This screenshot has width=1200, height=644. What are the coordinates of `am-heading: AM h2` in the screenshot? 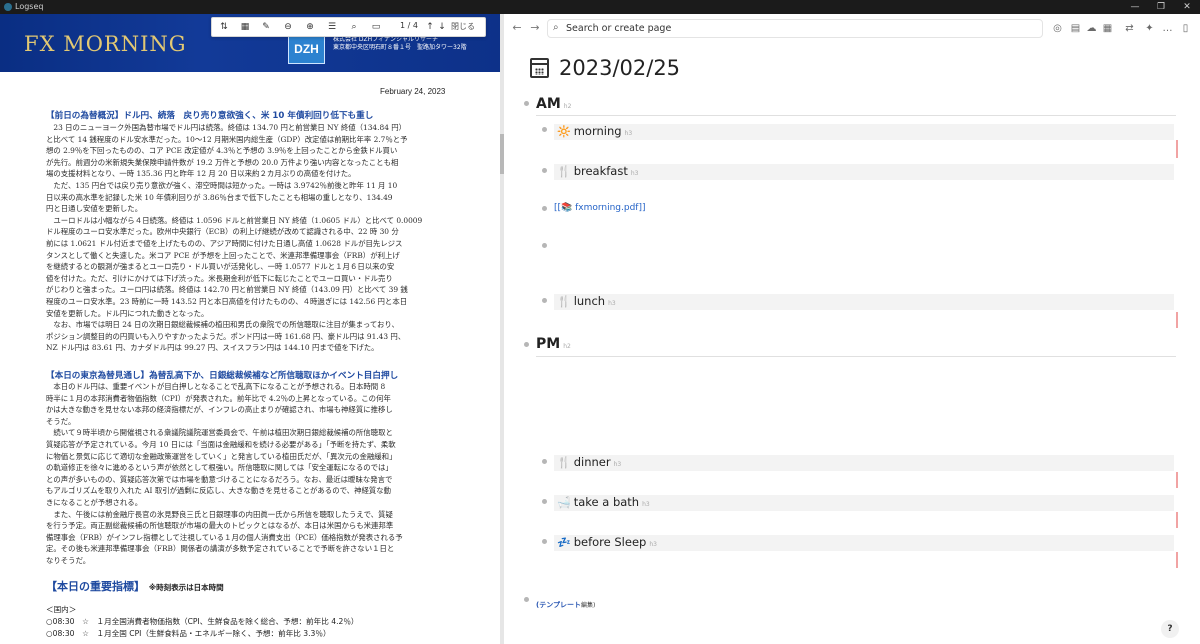 It's located at (553, 104).